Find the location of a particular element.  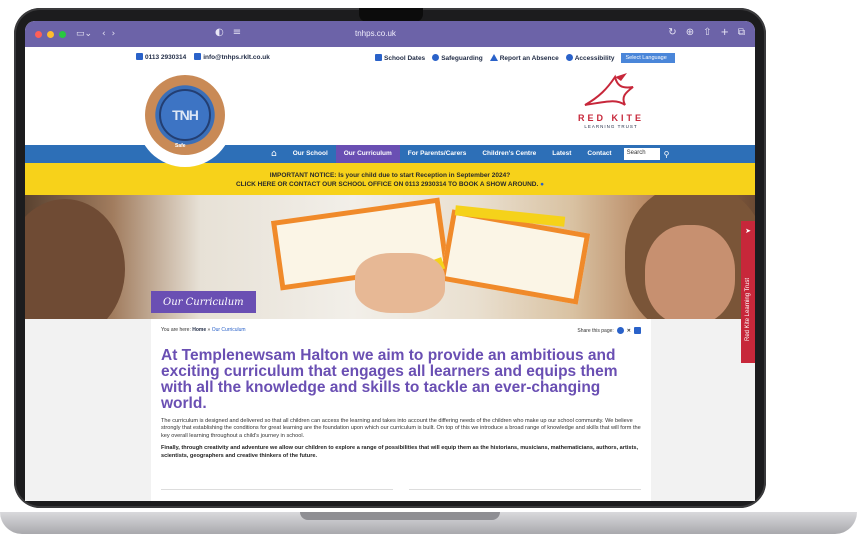

red-kite-side-tab: ➤ Red Kite Learning Trust is located at coordinates (748, 292).